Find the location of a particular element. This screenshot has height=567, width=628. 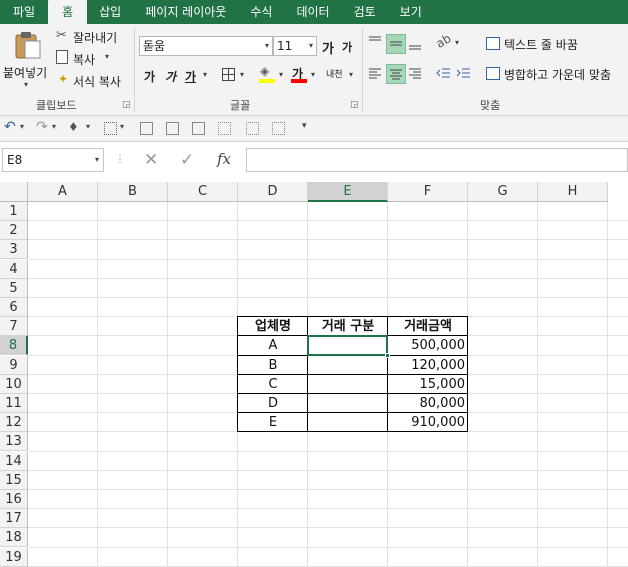

tab-page-layout: 페이지 레이아웃 is located at coordinates (185, 12).